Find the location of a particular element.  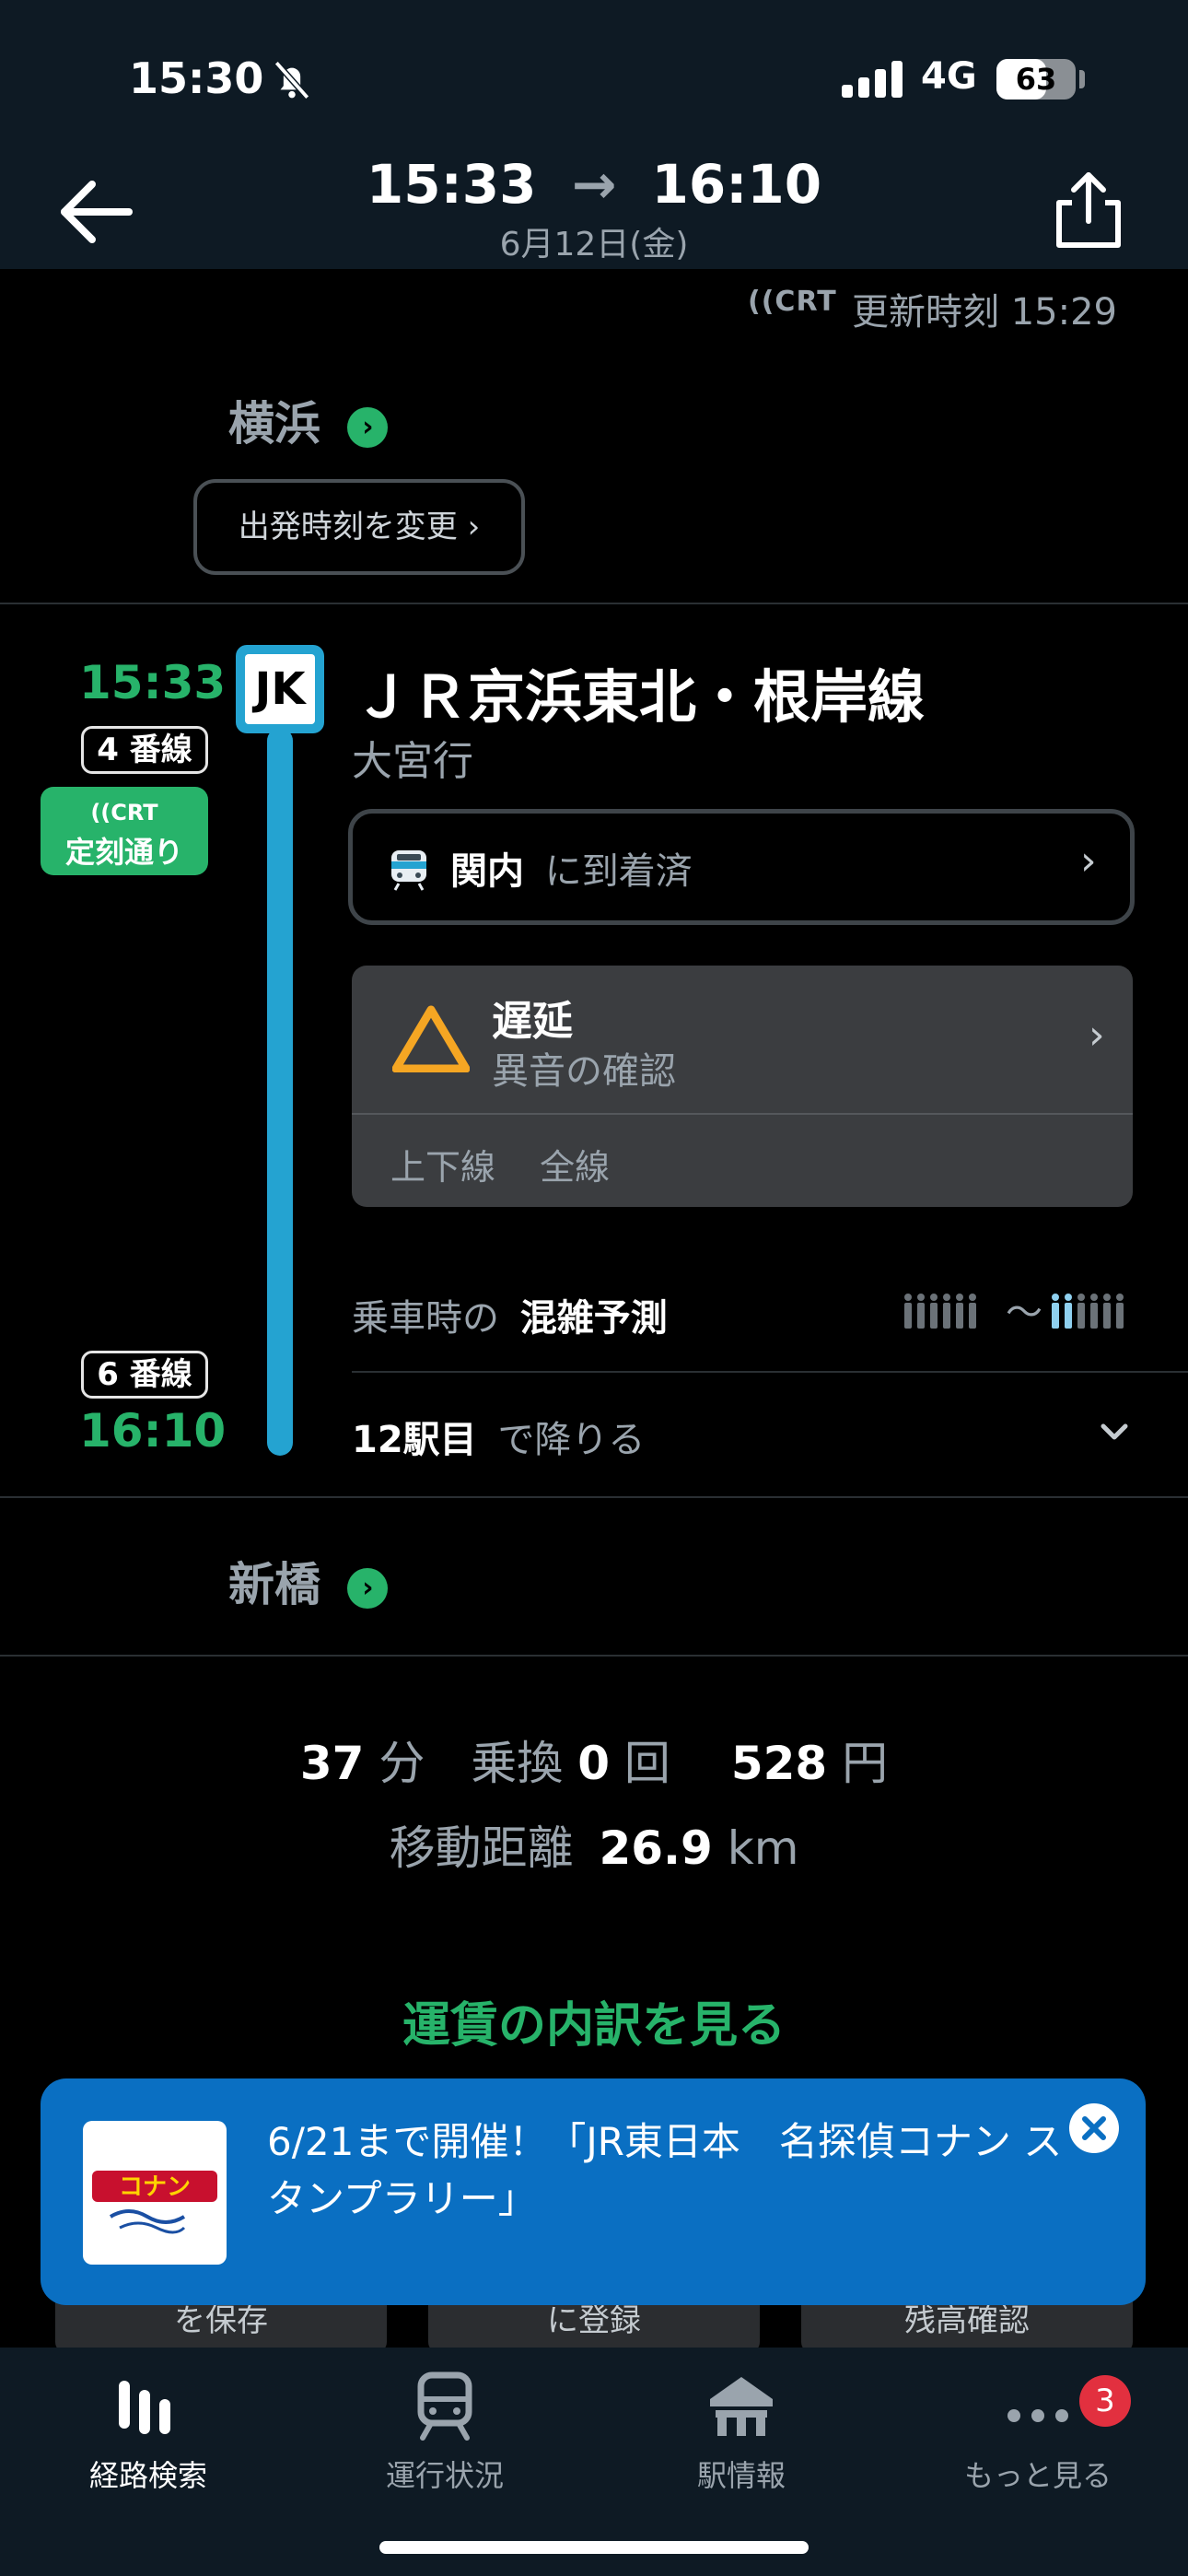

bell-slash-icon is located at coordinates (292, 80).